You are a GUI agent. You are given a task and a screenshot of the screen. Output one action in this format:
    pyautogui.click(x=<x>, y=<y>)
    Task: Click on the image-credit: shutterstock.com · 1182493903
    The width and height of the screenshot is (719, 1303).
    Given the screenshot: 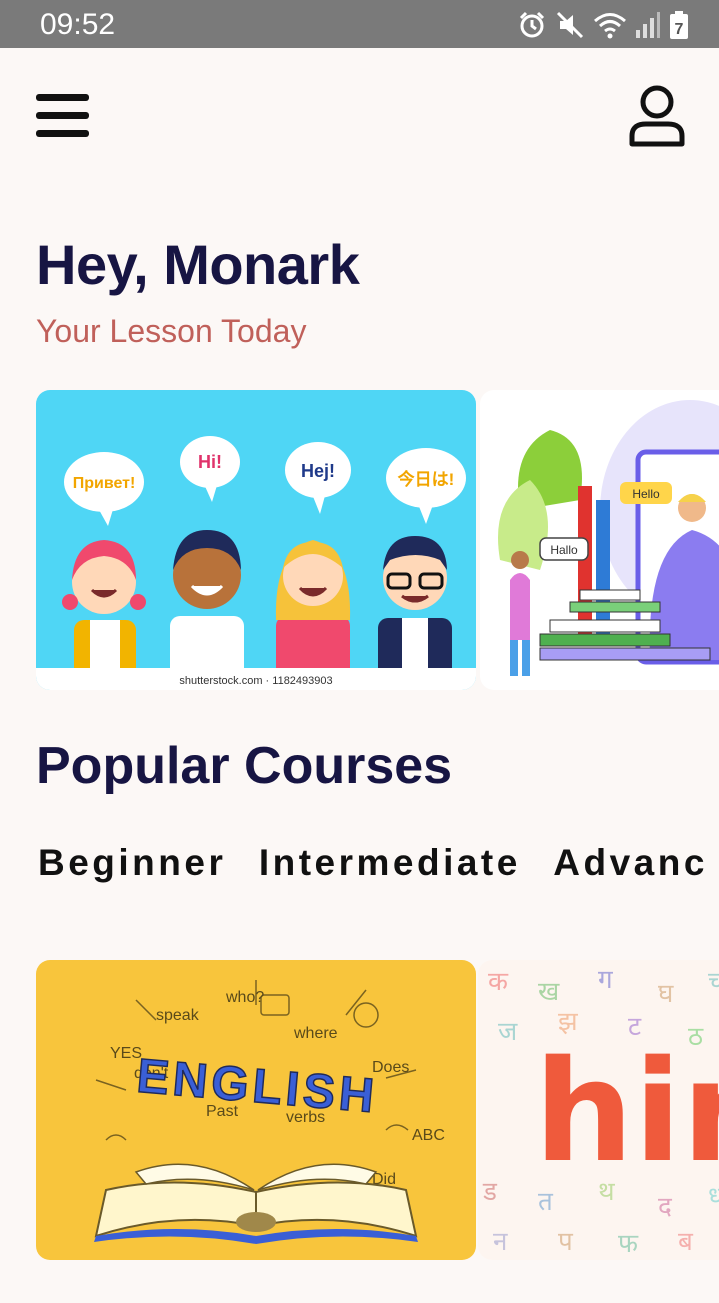 What is the action you would take?
    pyautogui.click(x=255, y=681)
    